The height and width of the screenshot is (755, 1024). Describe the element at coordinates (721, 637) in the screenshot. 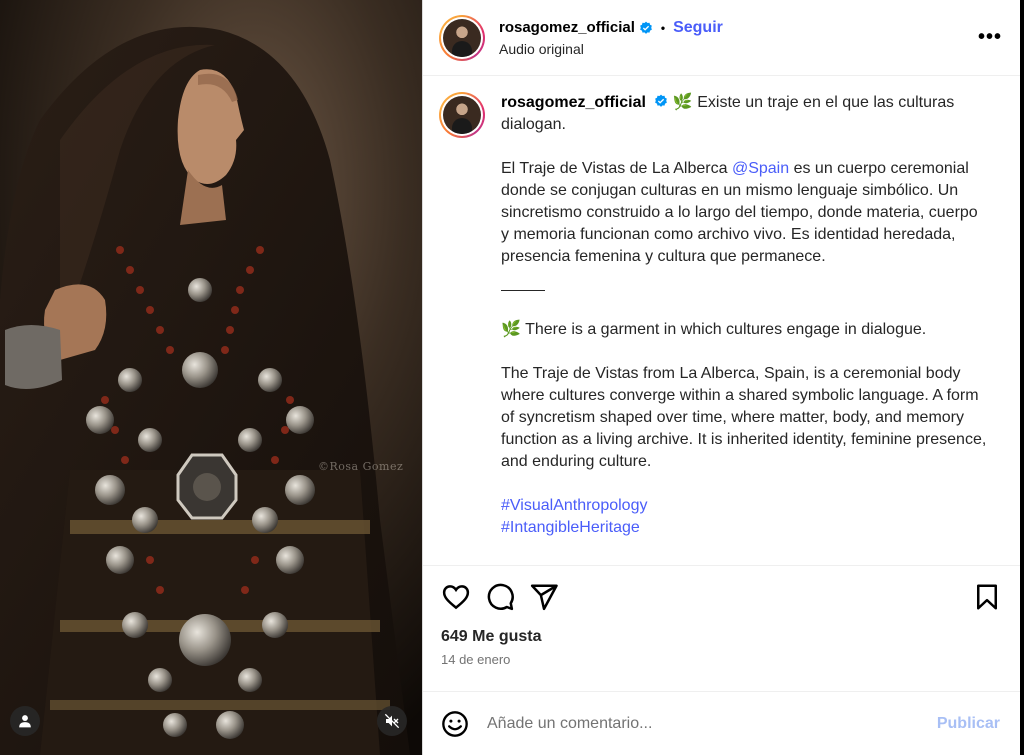

I see `likes-count: 649 Me gusta` at that location.